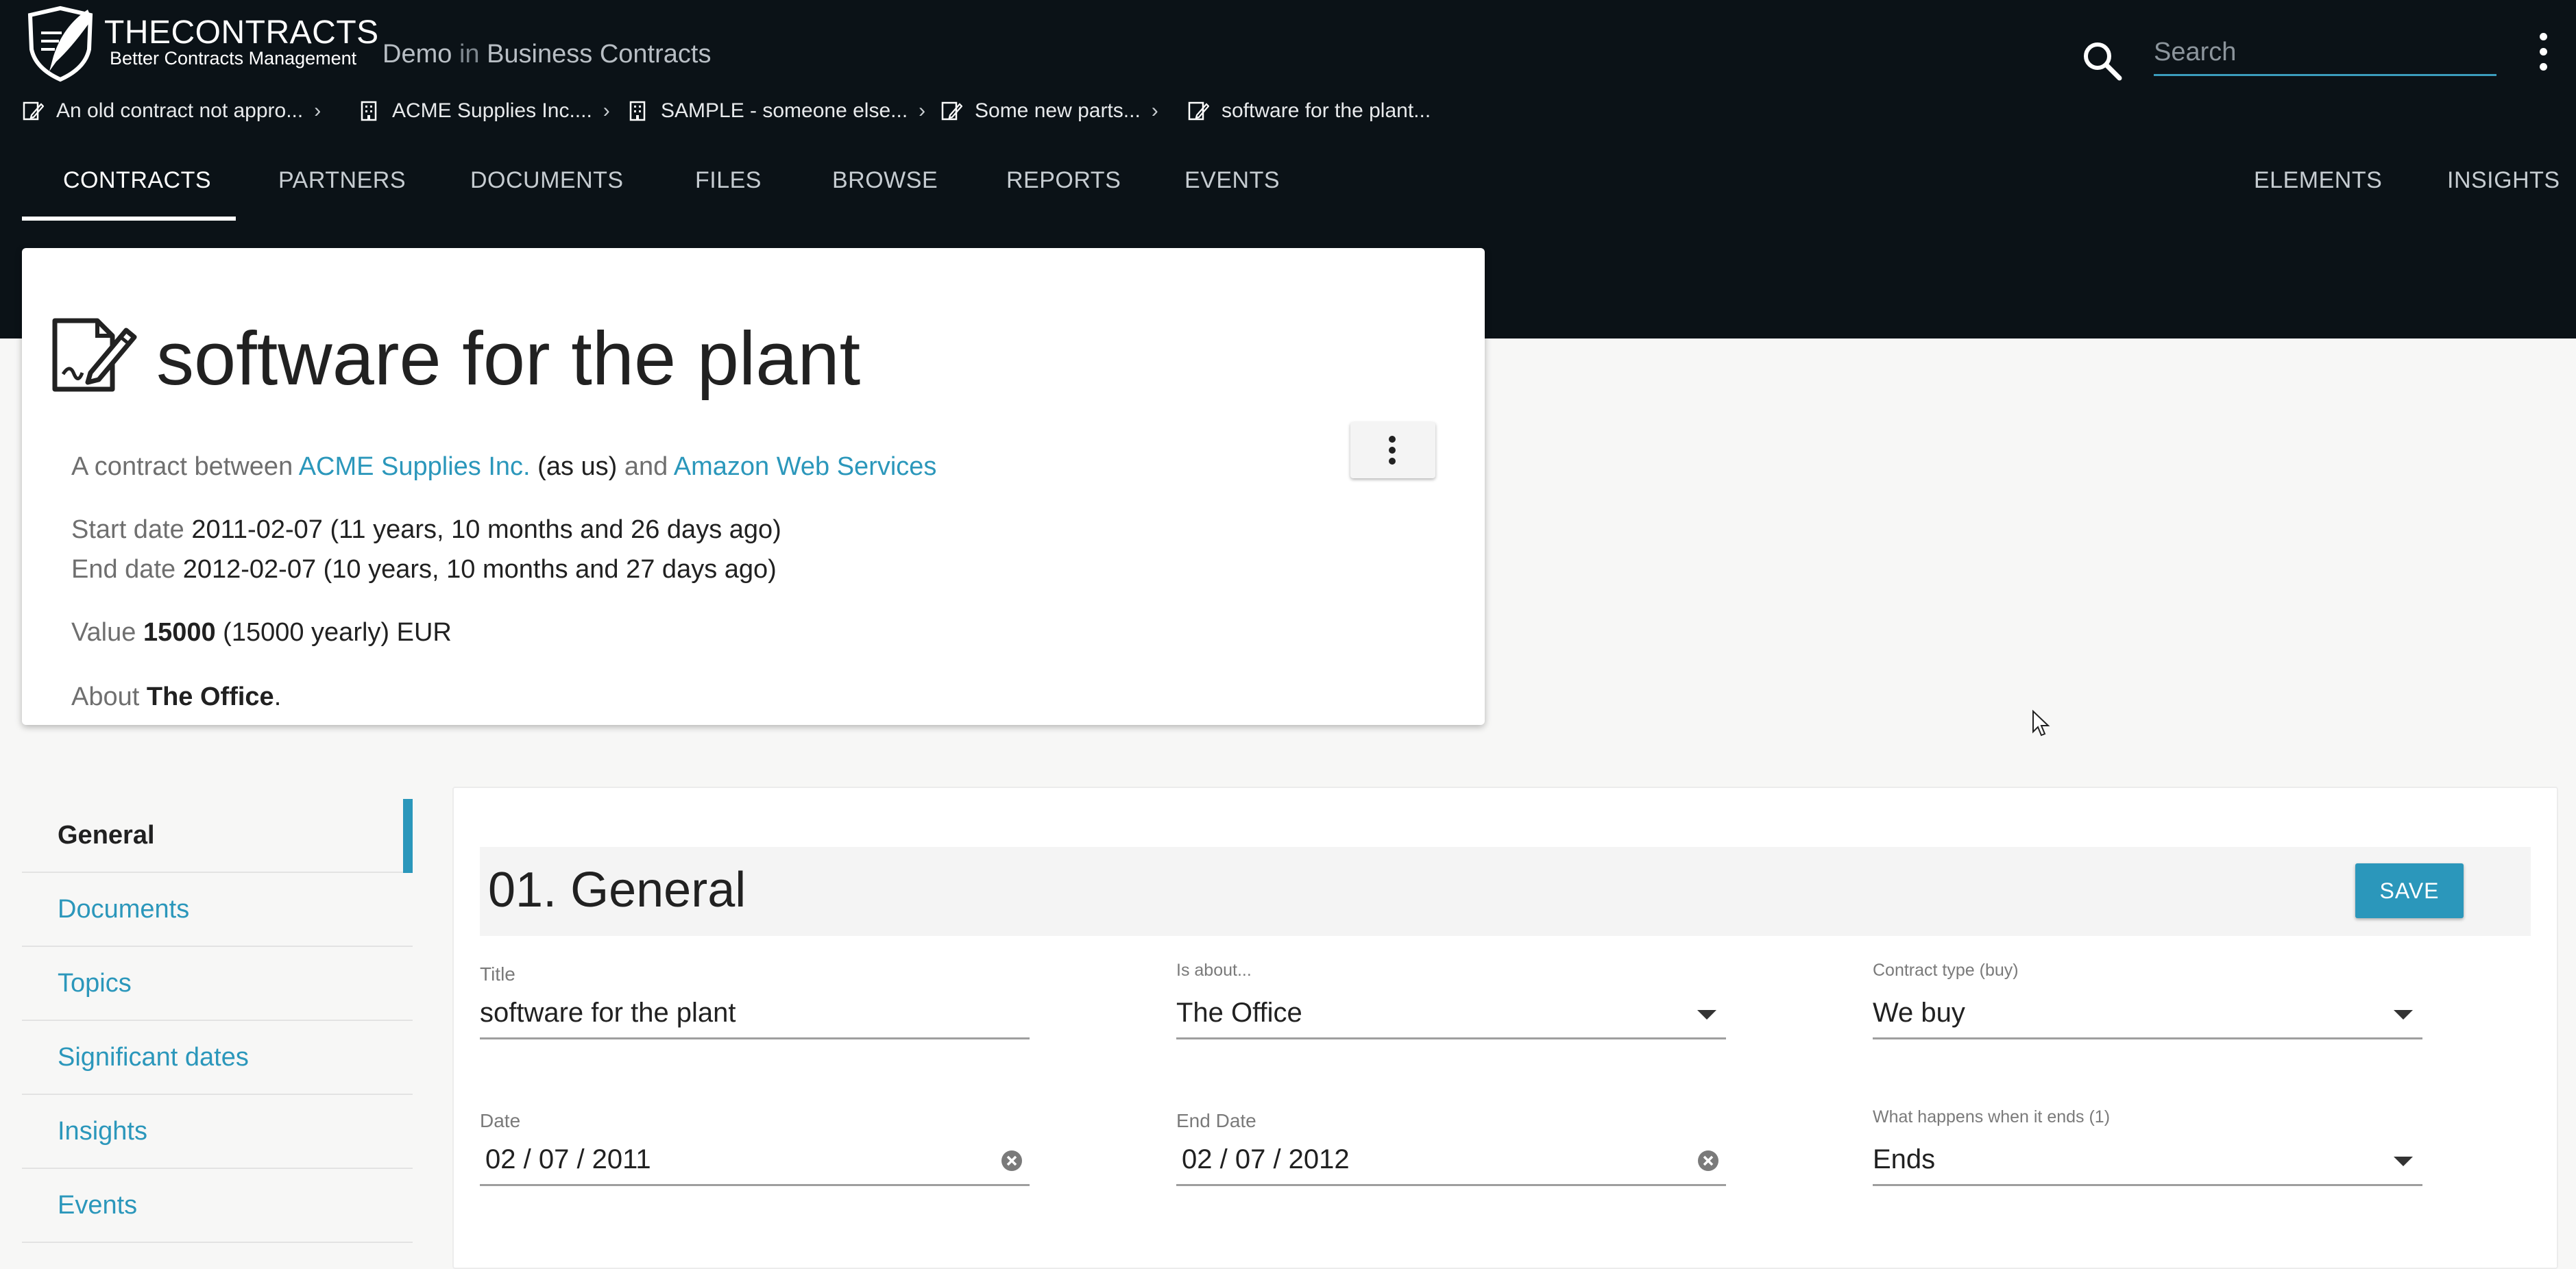  Describe the element at coordinates (217, 1132) in the screenshot. I see `sidebar-item-insights: Insights` at that location.